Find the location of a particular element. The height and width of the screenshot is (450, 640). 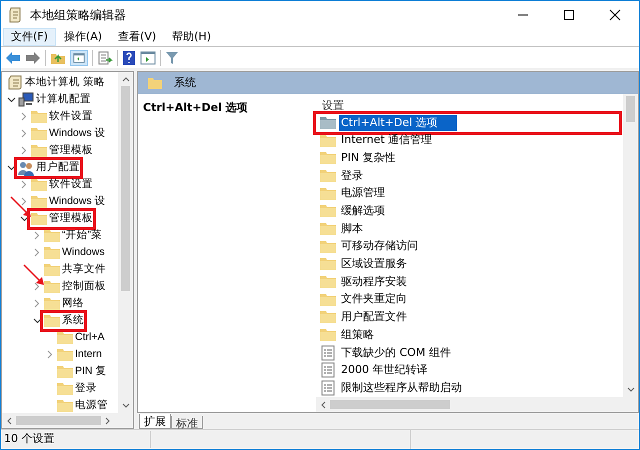

list-item: 可移动存储访问 is located at coordinates (378, 246).